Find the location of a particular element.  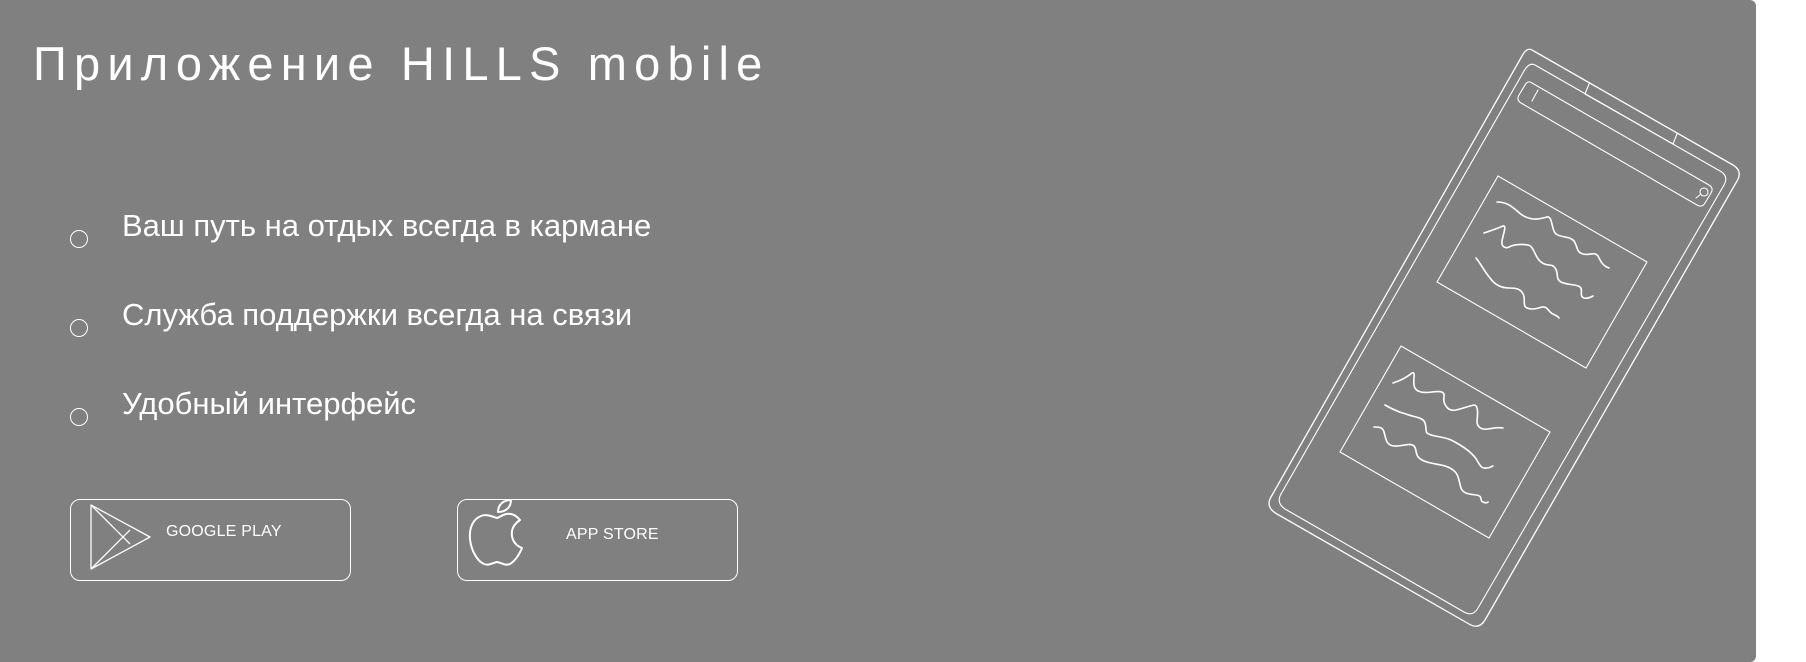

google-play-icon is located at coordinates (120, 537).